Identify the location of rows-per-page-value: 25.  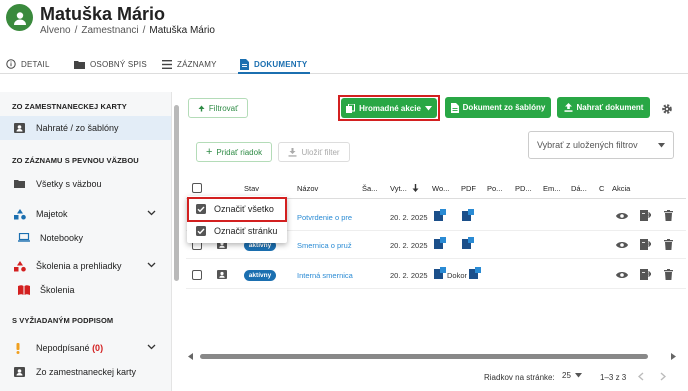
(566, 375).